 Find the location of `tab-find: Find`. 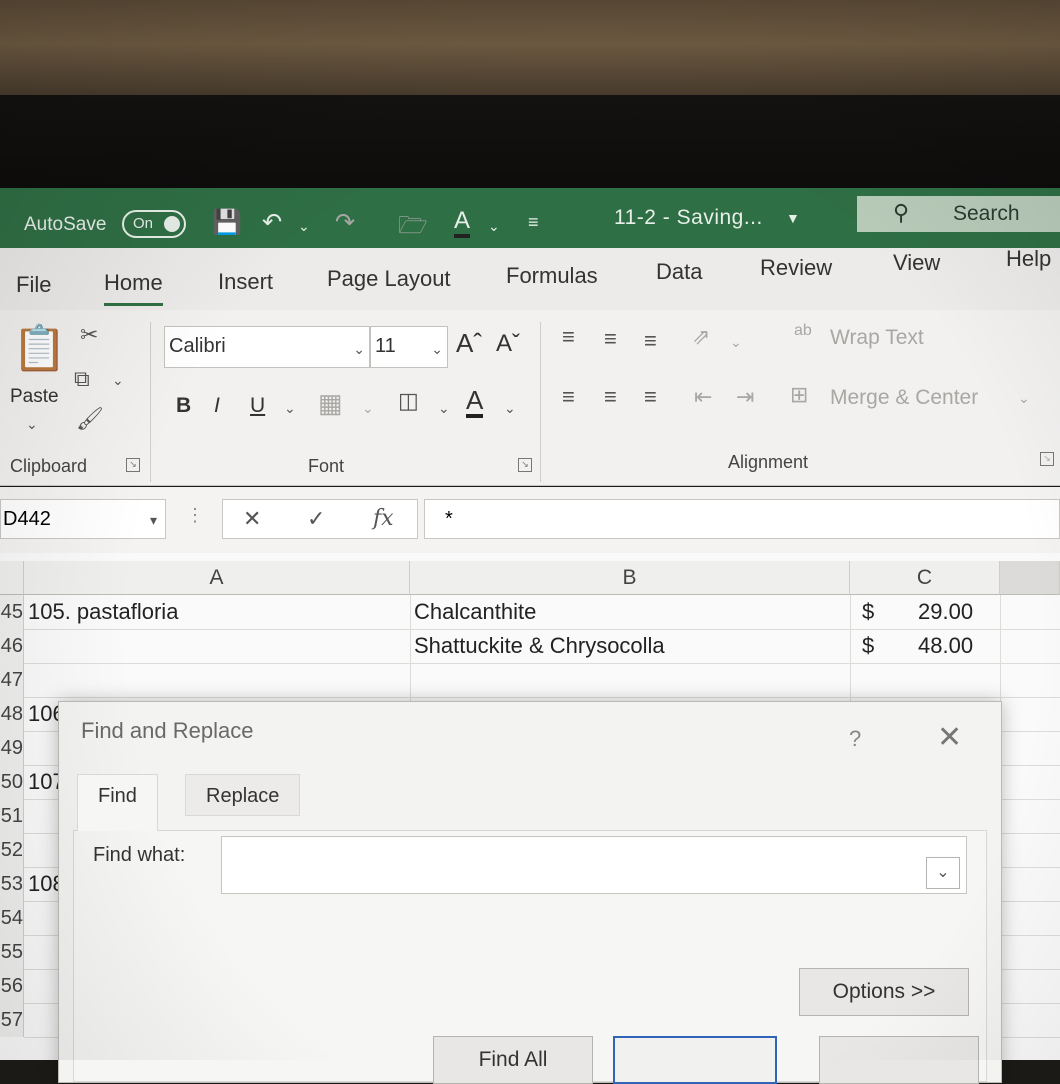

tab-find: Find is located at coordinates (117, 802).